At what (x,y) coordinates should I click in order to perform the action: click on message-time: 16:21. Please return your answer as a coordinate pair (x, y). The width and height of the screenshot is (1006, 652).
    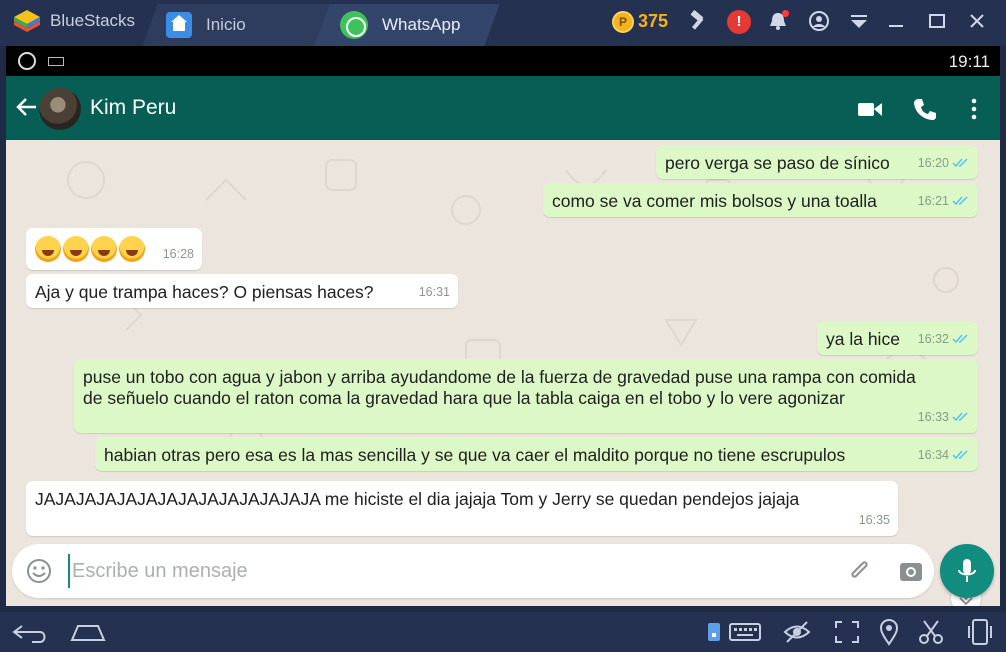
    Looking at the image, I should click on (933, 201).